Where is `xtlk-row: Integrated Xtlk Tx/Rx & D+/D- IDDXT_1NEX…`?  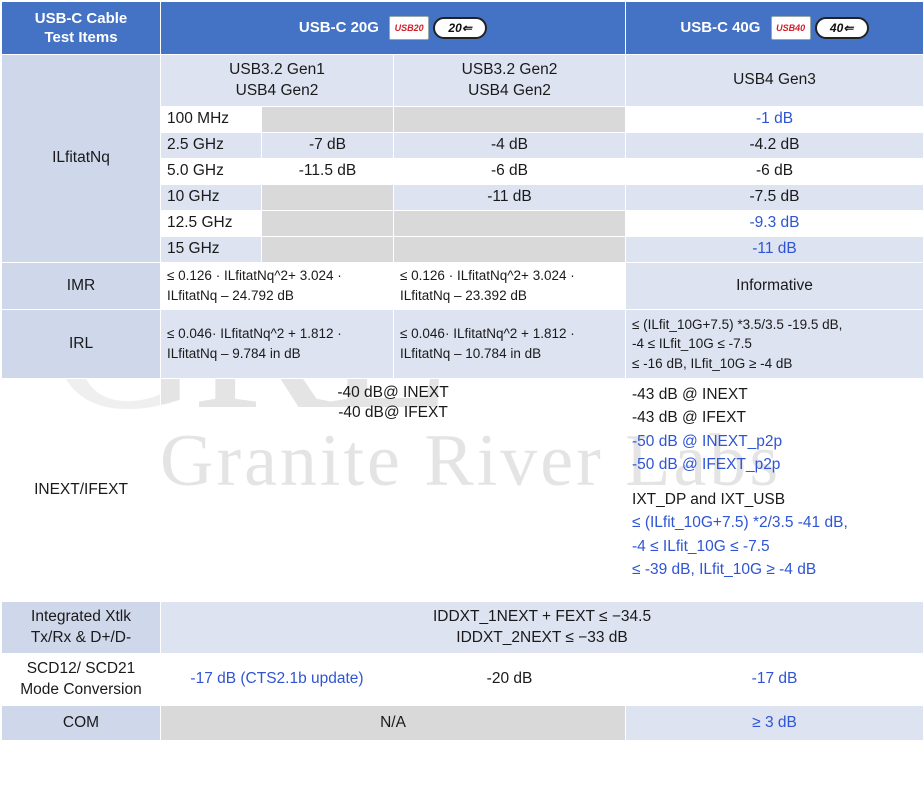
xtlk-row: Integrated Xtlk Tx/Rx & D+/D- IDDXT_1NEX… is located at coordinates (462, 627).